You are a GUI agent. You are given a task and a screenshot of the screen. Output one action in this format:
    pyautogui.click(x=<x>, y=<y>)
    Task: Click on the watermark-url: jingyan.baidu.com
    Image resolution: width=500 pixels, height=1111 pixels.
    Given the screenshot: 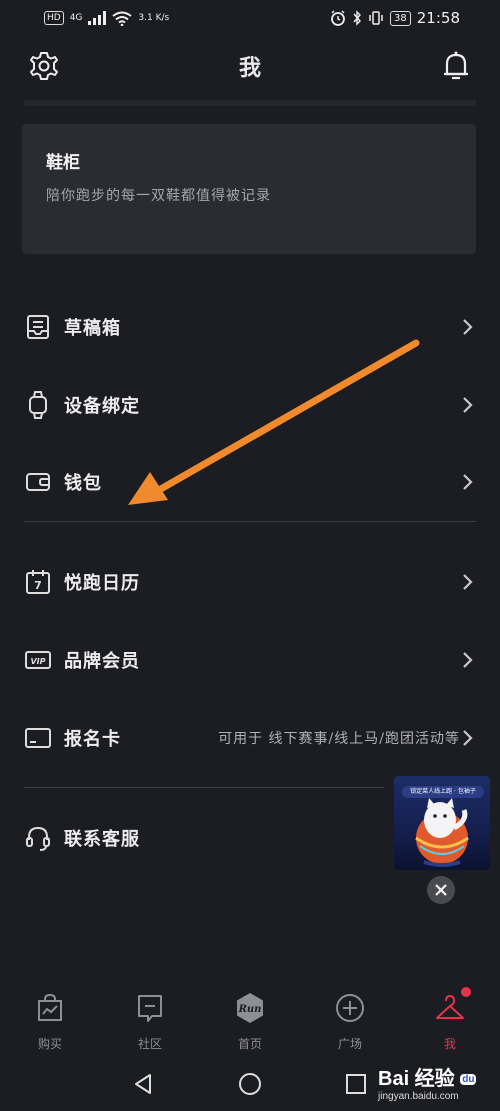 What is the action you would take?
    pyautogui.click(x=418, y=1096)
    